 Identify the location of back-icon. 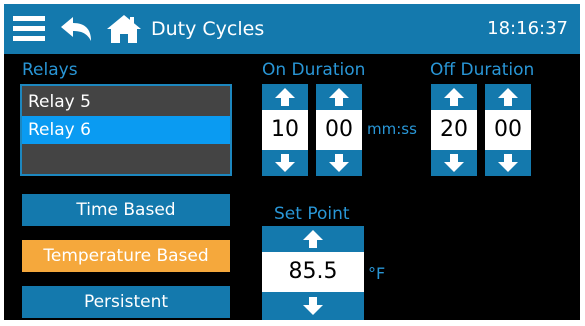
(76, 29).